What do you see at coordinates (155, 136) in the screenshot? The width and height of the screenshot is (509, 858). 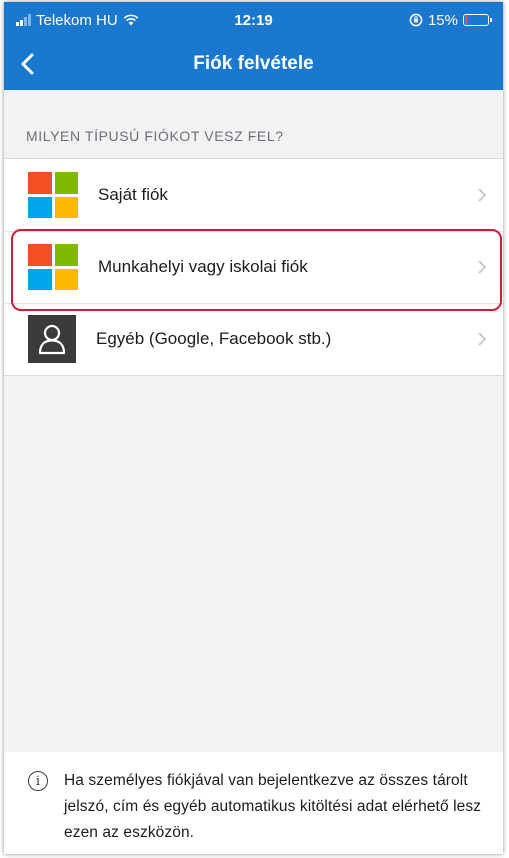 I see `section-header: MILYEN TÍPUSÚ FIÓKOT VESZ FEL?` at bounding box center [155, 136].